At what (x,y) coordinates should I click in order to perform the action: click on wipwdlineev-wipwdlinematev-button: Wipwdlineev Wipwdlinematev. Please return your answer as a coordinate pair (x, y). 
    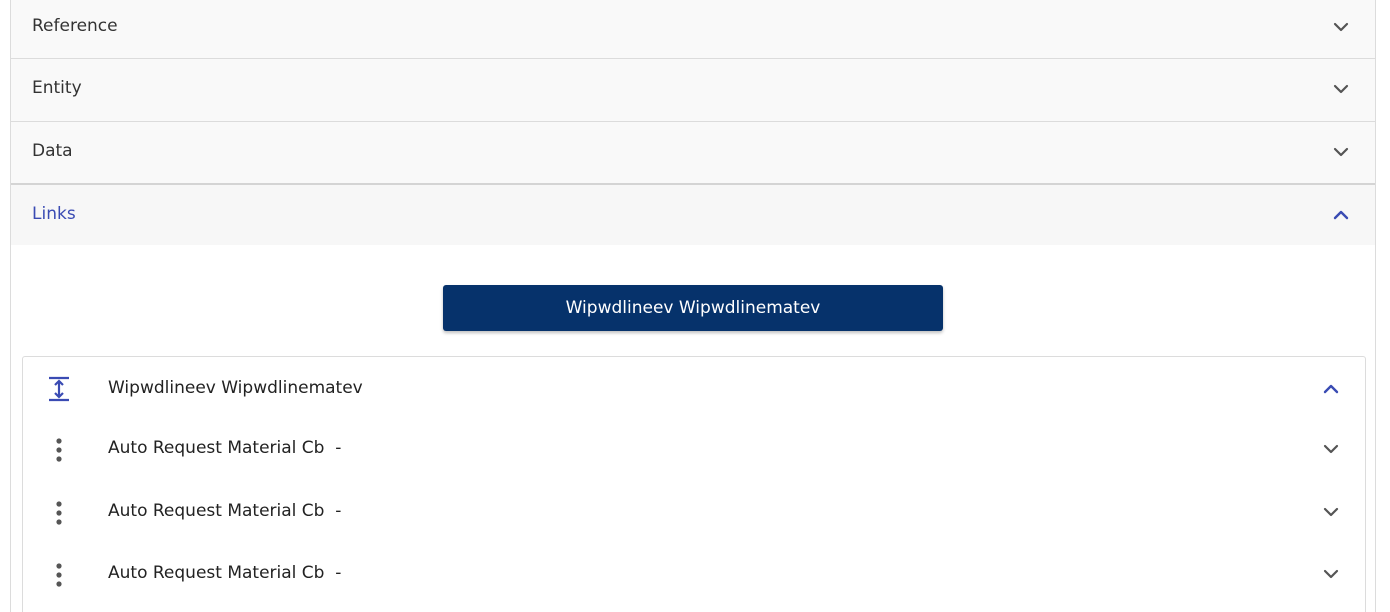
    Looking at the image, I should click on (693, 308).